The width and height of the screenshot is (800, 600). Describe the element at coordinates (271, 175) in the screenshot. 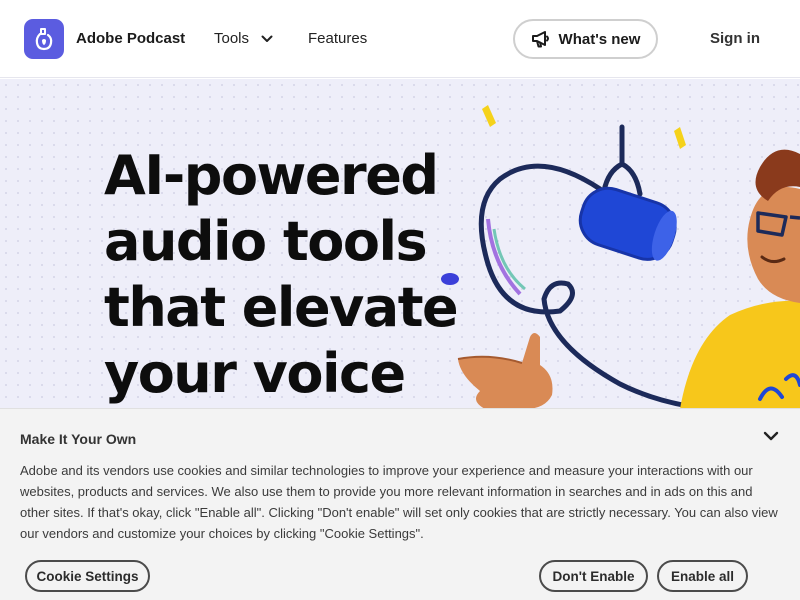

I see `hero-title-line: AI-powered` at that location.